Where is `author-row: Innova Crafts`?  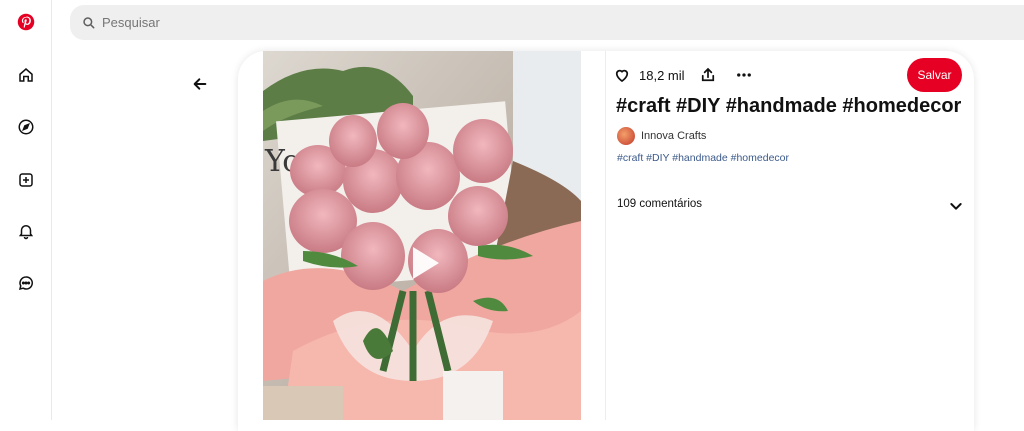
author-row: Innova Crafts is located at coordinates (661, 136).